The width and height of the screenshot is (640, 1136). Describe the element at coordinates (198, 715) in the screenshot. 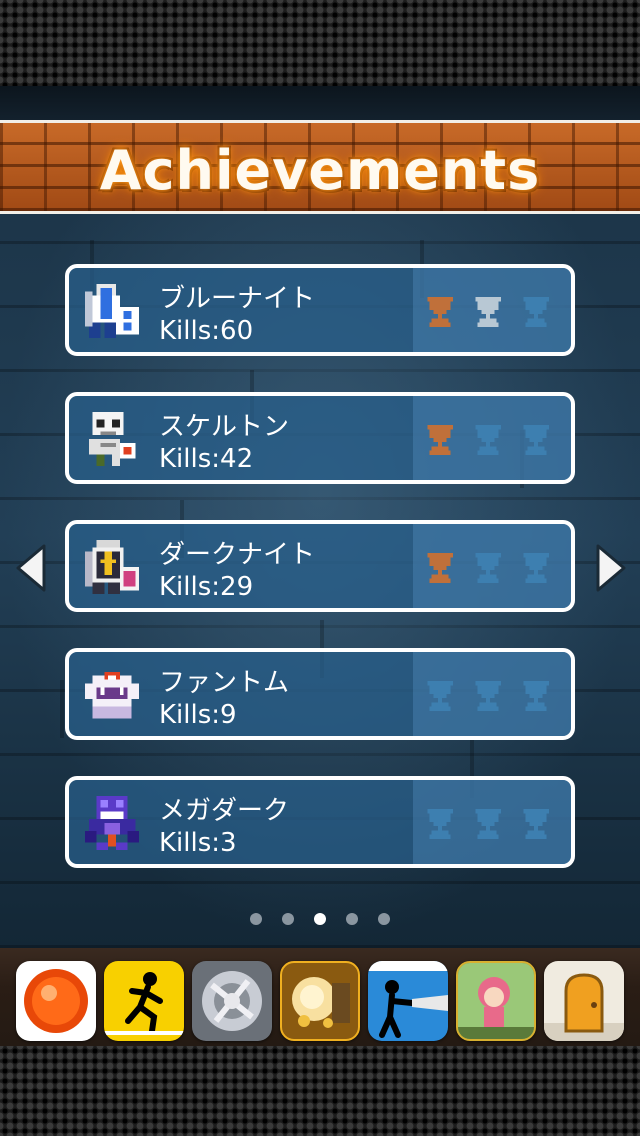

I see `kill-count: Kills:9` at that location.